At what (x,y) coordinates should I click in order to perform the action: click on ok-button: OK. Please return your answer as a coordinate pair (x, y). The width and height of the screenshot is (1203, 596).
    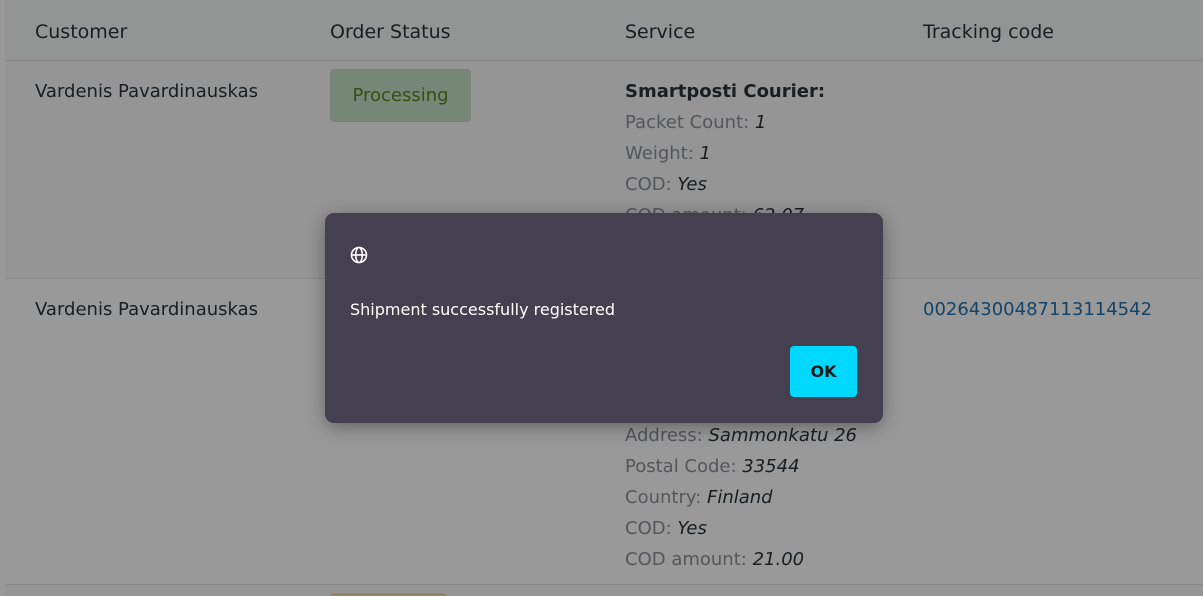
    Looking at the image, I should click on (823, 371).